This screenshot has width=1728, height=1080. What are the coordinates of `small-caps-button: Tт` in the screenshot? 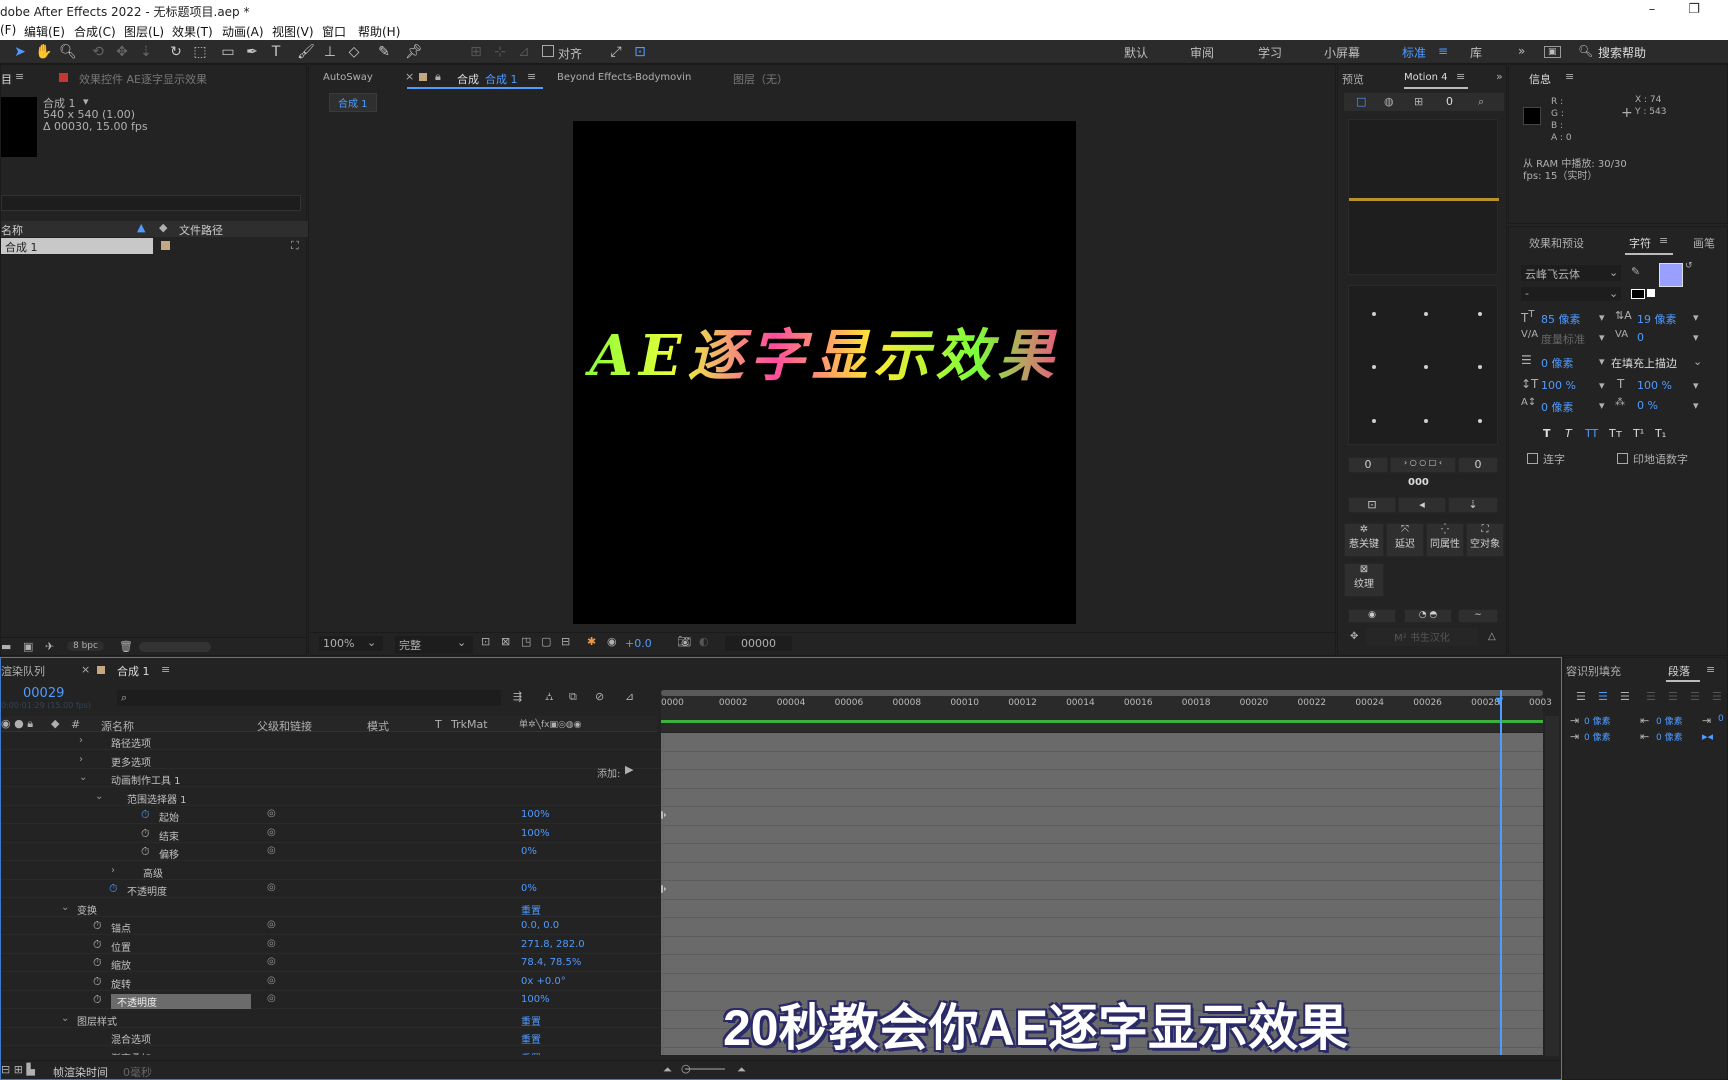 It's located at (1615, 433).